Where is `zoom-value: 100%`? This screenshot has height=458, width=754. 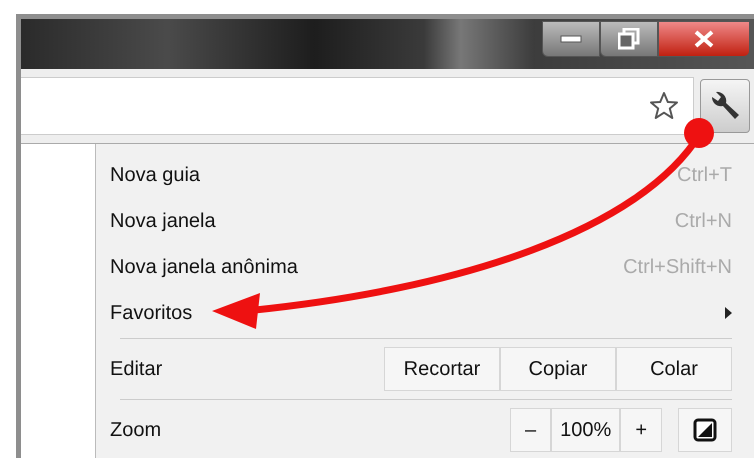 zoom-value: 100% is located at coordinates (585, 430).